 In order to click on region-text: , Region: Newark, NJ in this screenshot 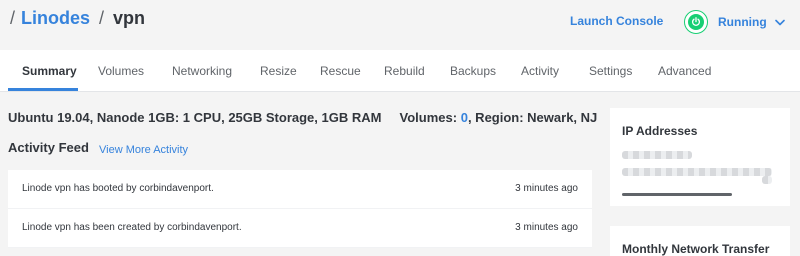, I will do `click(532, 117)`.